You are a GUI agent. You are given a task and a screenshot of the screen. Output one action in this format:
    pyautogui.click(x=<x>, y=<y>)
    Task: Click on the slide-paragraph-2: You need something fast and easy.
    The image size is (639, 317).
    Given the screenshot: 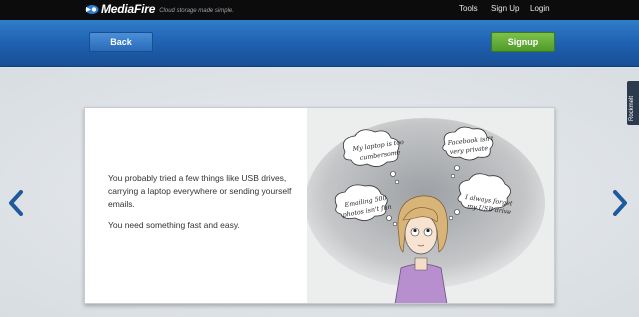 What is the action you would take?
    pyautogui.click(x=174, y=225)
    